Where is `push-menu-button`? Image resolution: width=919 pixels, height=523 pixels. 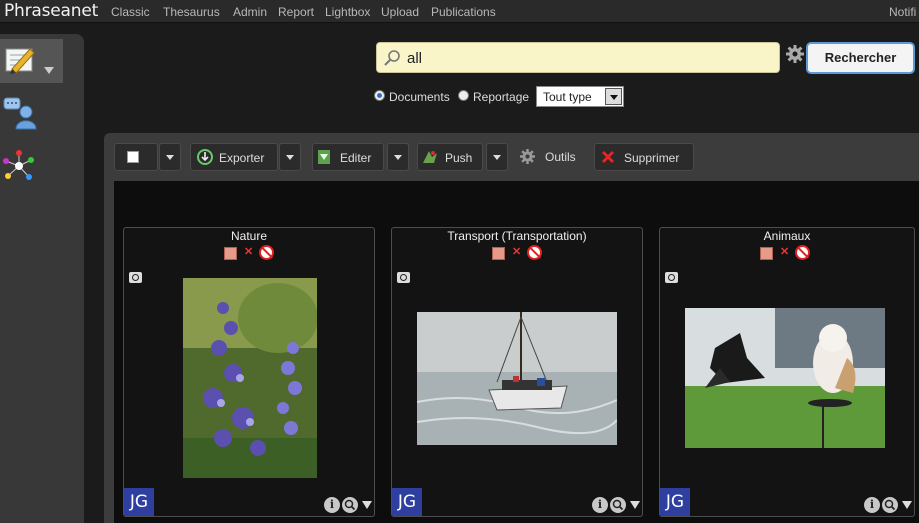
push-menu-button is located at coordinates (497, 157).